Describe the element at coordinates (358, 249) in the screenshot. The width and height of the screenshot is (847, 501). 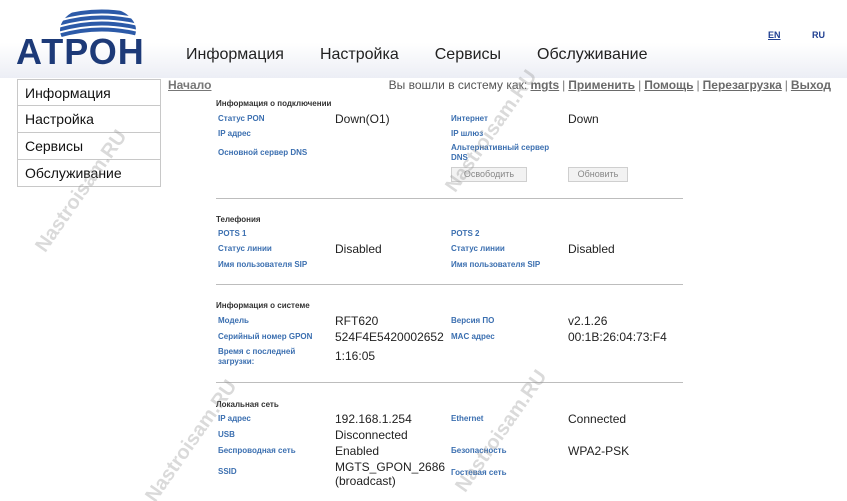
I see `line1-status-value: Disabled` at that location.